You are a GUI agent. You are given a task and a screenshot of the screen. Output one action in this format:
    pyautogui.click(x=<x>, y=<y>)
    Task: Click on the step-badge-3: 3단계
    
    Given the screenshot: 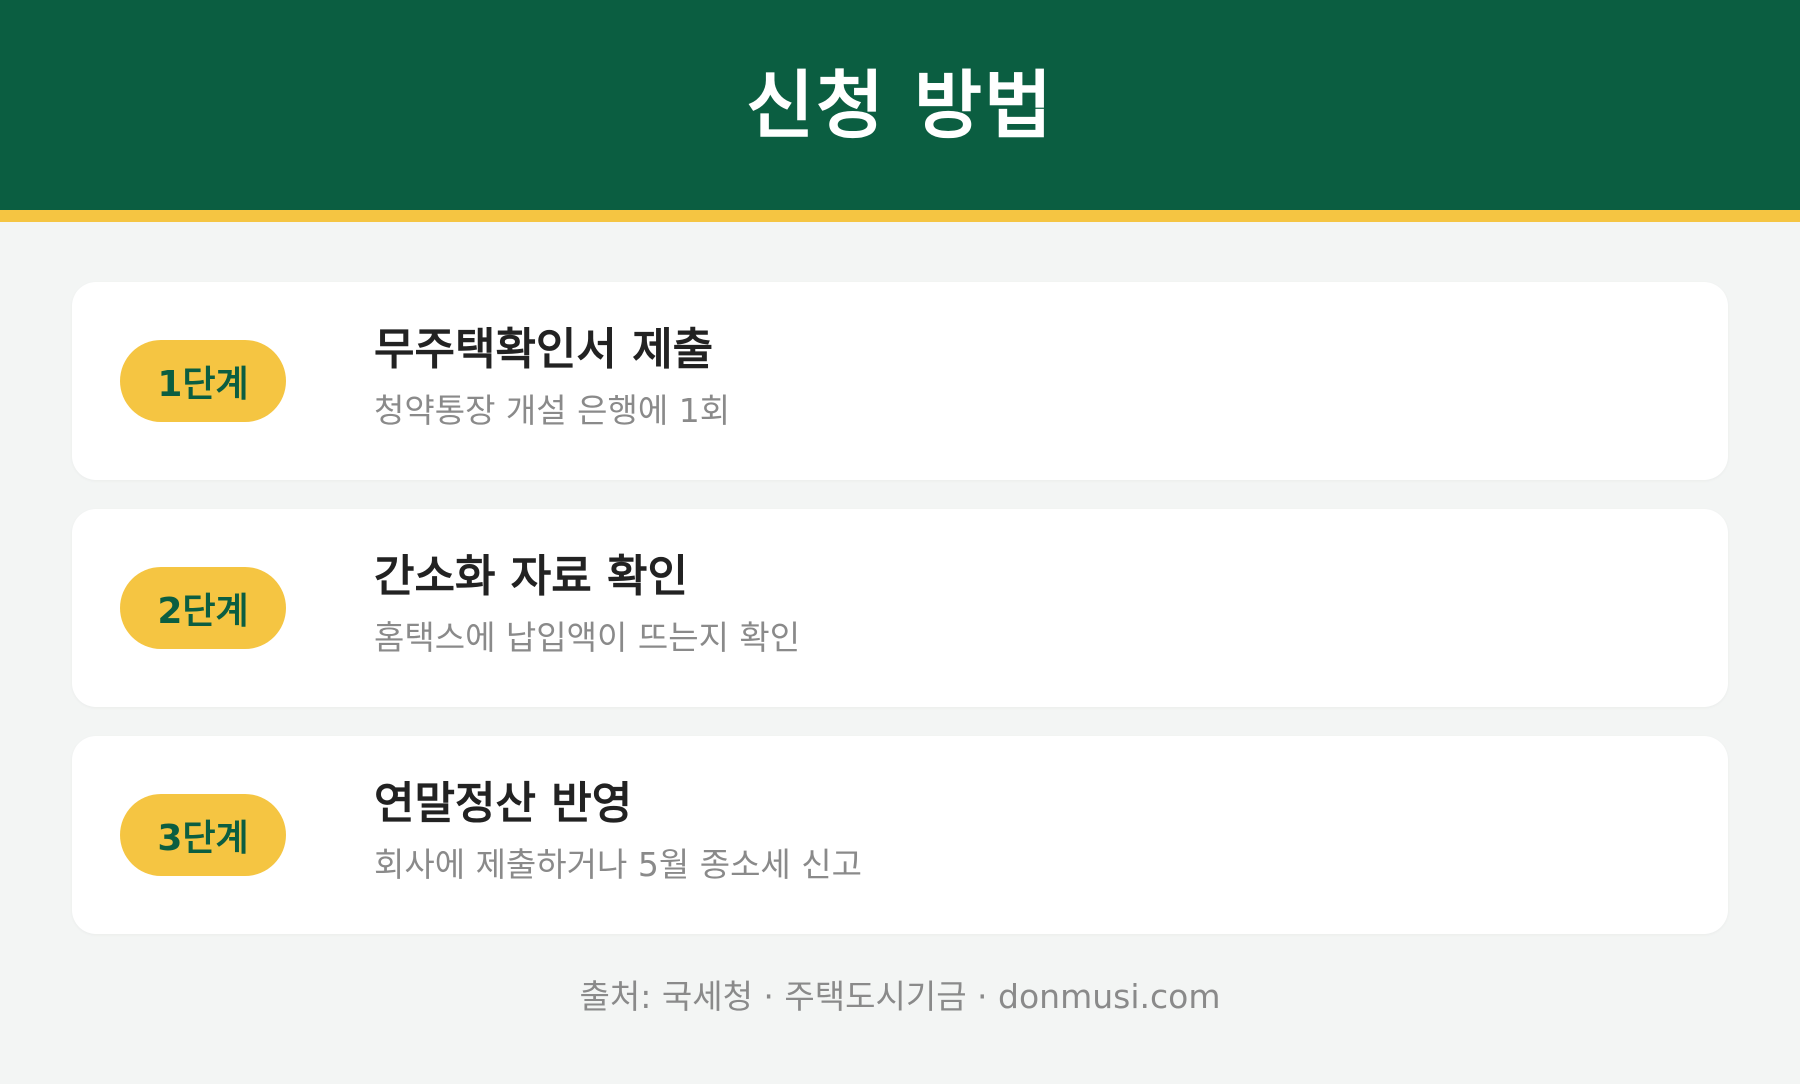 What is the action you would take?
    pyautogui.click(x=203, y=835)
    